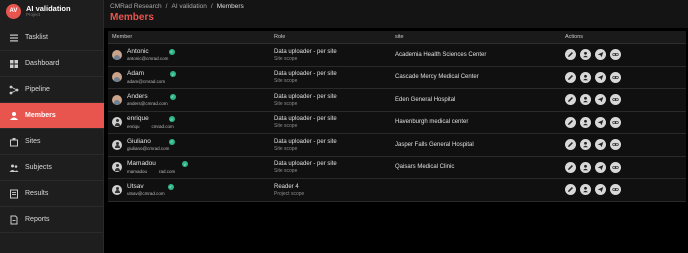 This screenshot has width=688, height=253. What do you see at coordinates (14, 116) in the screenshot?
I see `members-icon` at bounding box center [14, 116].